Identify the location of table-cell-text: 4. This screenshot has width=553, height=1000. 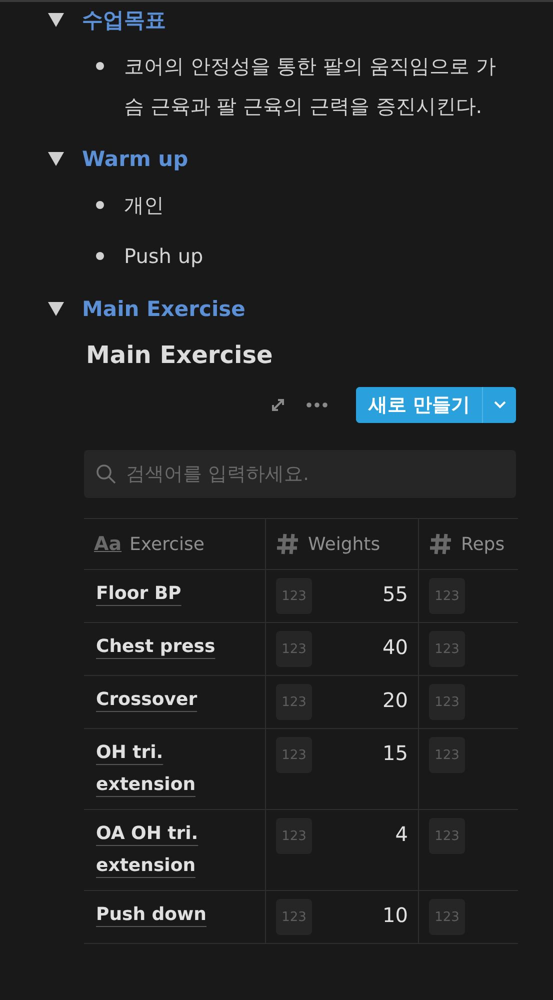
(401, 834).